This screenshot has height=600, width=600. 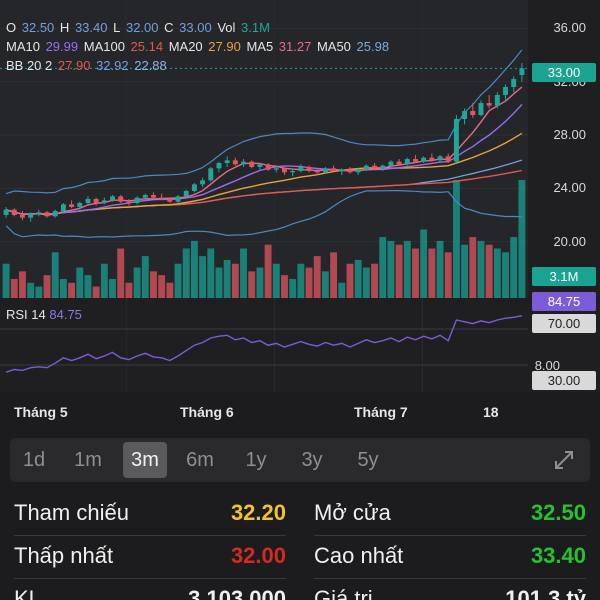 I want to click on range-5y-button: 5y, so click(x=368, y=460).